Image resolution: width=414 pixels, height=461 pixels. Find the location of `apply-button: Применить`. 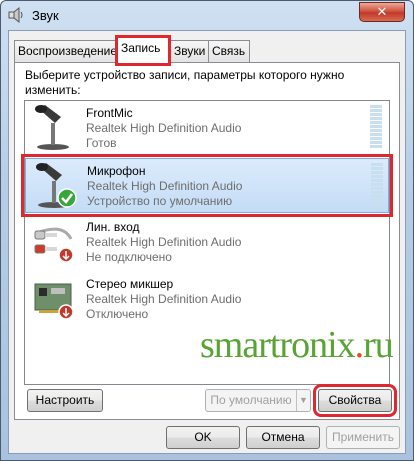

apply-button: Применить is located at coordinates (363, 437).